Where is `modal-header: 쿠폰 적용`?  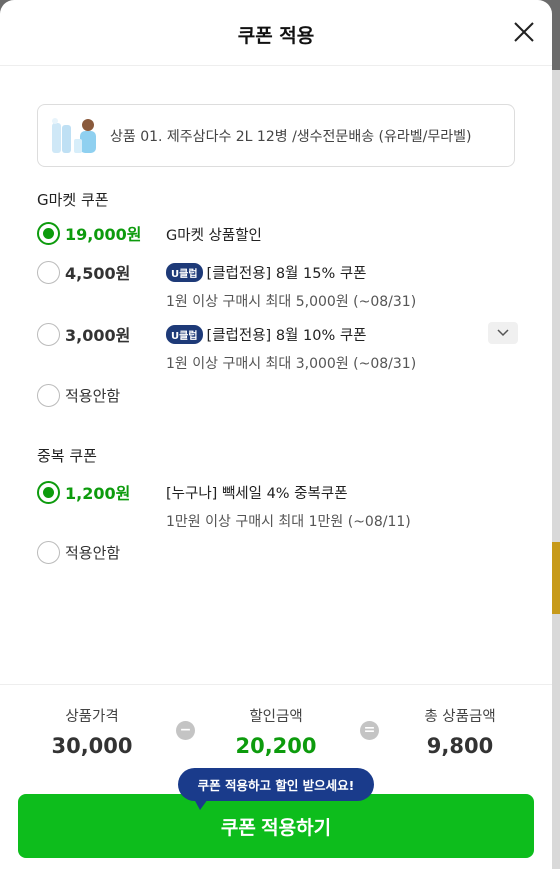 modal-header: 쿠폰 적용 is located at coordinates (276, 33).